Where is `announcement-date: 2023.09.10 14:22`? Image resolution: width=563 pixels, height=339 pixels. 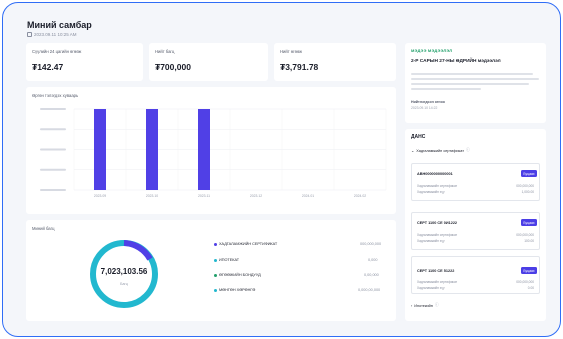
announcement-date: 2023.09.10 14:22 is located at coordinates (424, 108).